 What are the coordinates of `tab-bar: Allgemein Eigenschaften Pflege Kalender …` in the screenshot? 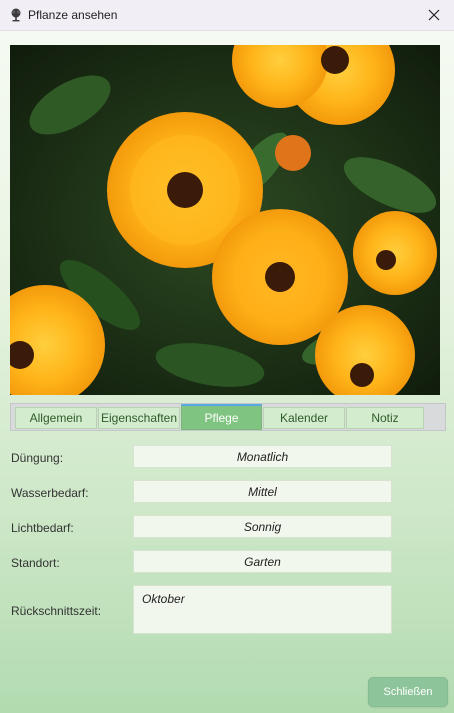 It's located at (228, 417).